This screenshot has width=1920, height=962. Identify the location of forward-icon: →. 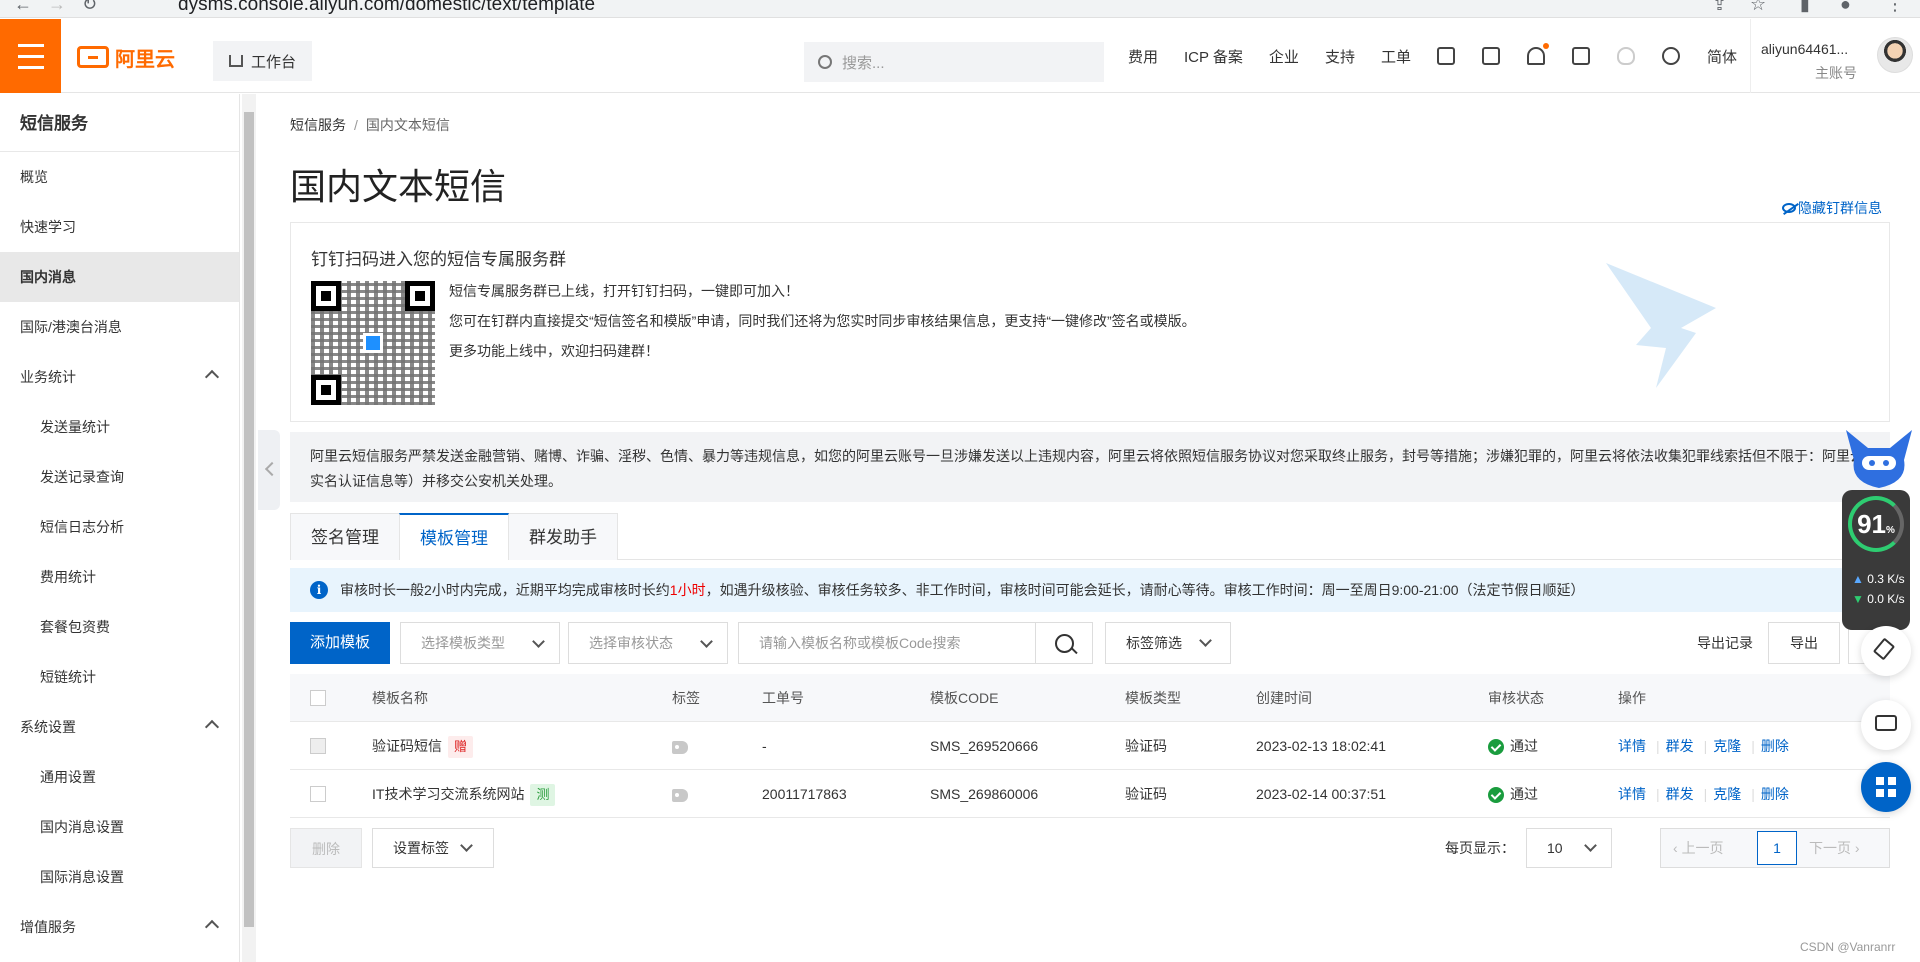
(57, 7).